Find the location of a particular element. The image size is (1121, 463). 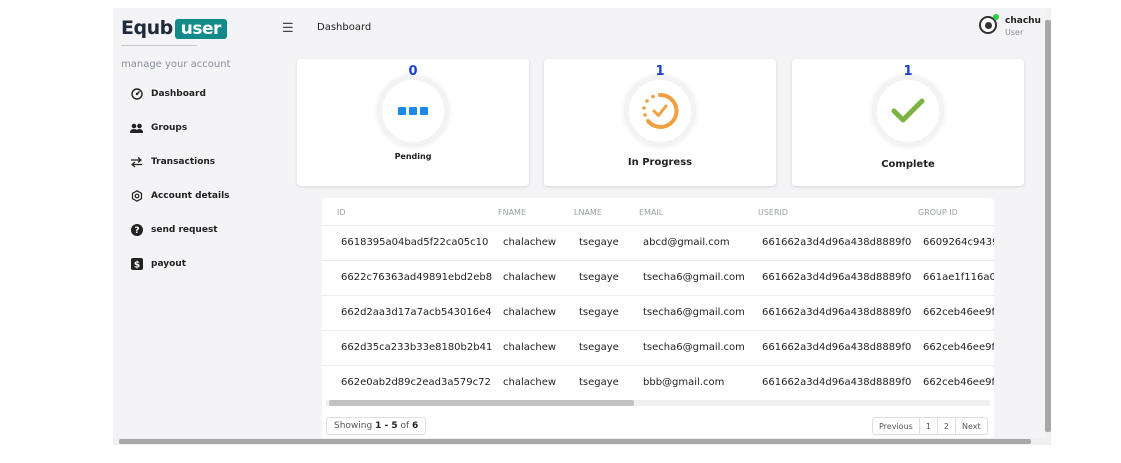

showing-of: of is located at coordinates (405, 426).